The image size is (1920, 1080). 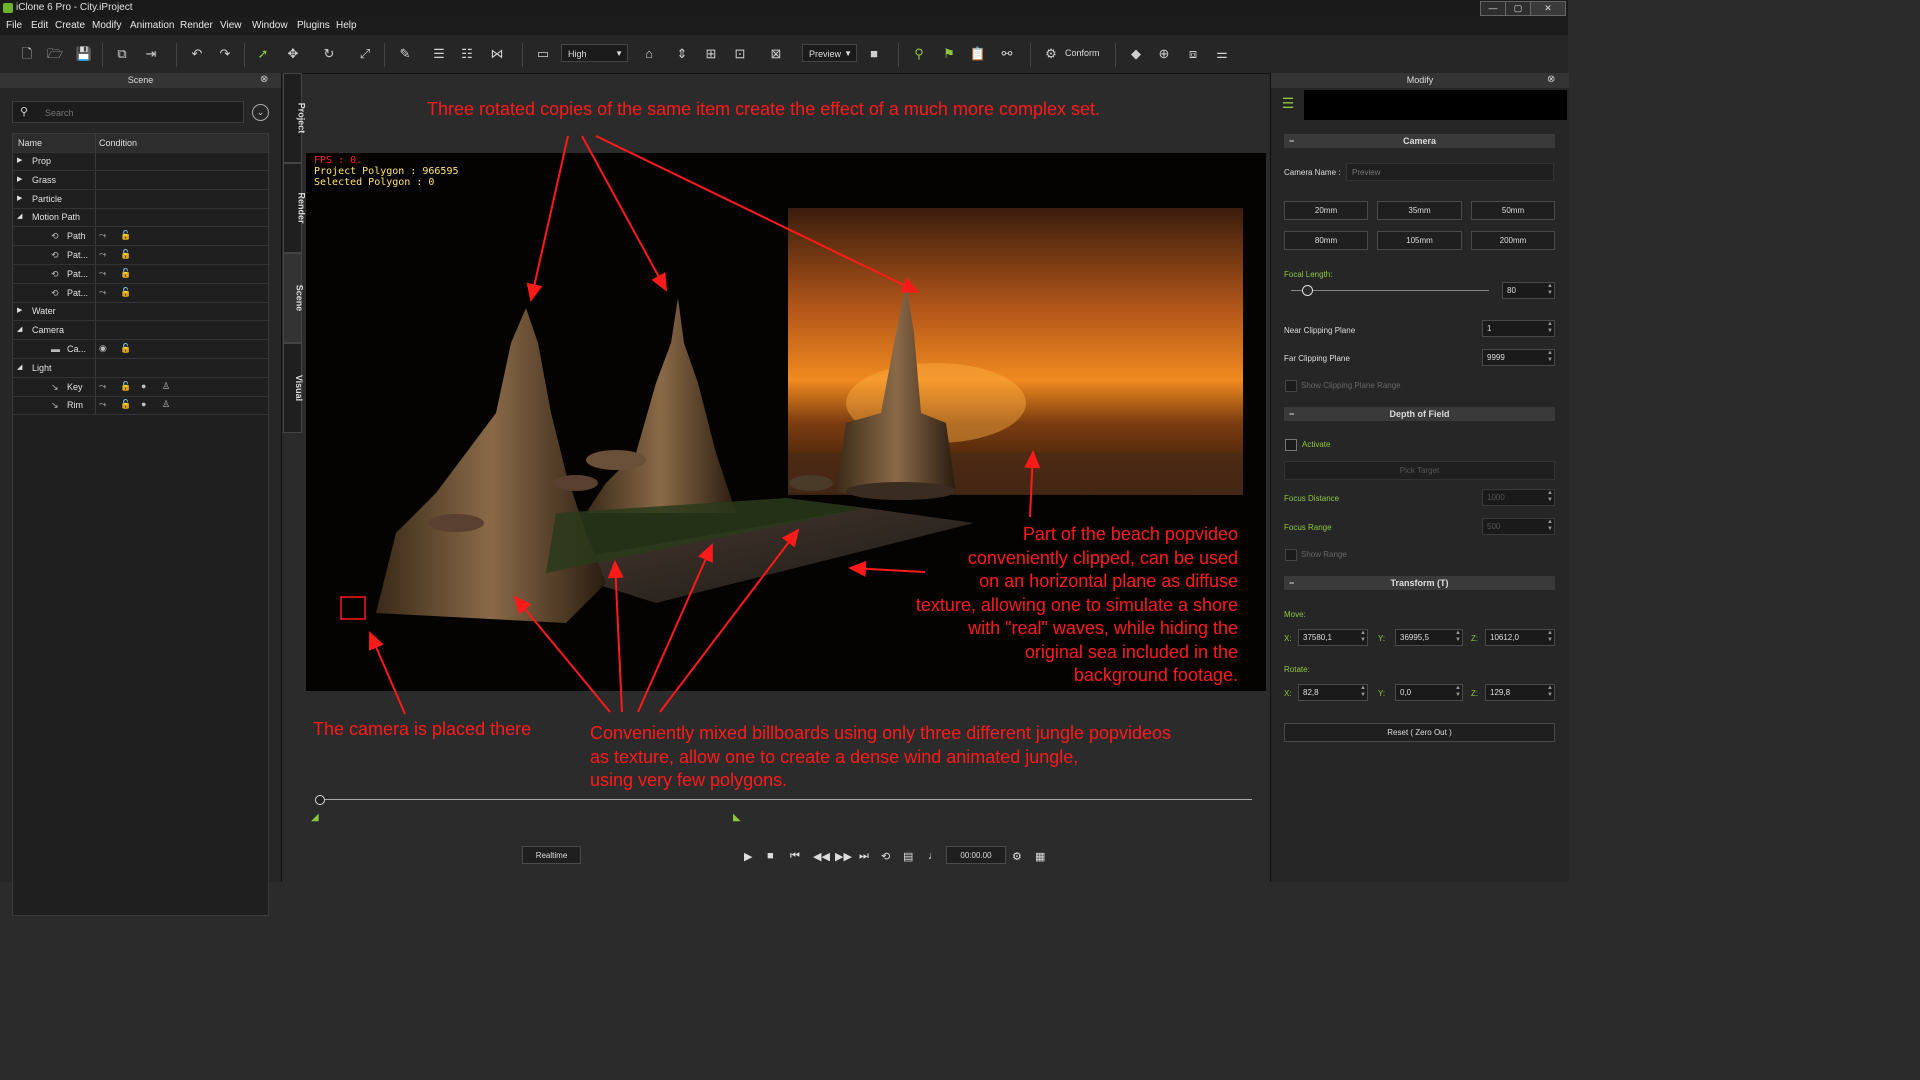 I want to click on focal-length-slider-thumb, so click(x=1307, y=290).